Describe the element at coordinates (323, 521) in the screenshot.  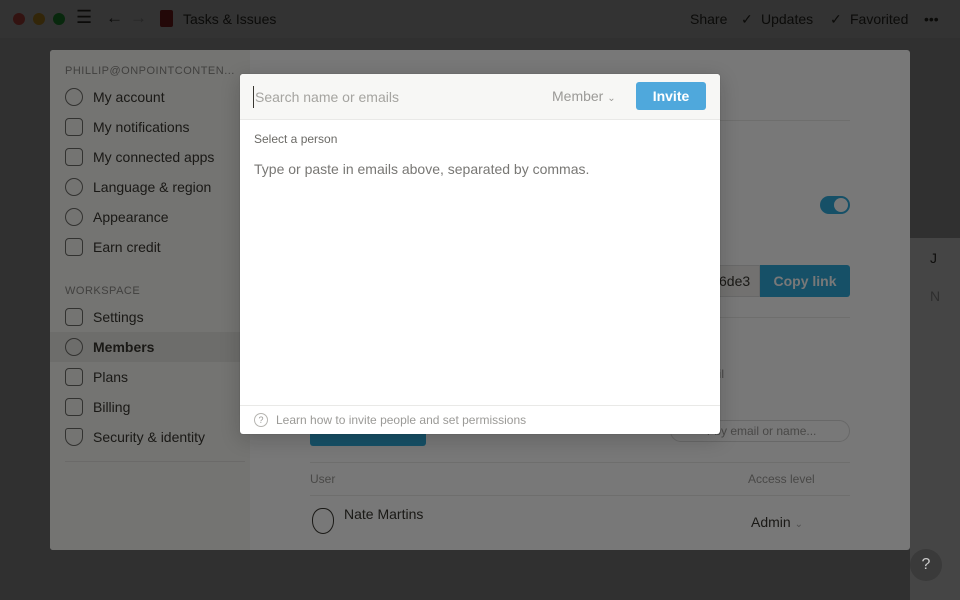
I see `member-avatar` at that location.